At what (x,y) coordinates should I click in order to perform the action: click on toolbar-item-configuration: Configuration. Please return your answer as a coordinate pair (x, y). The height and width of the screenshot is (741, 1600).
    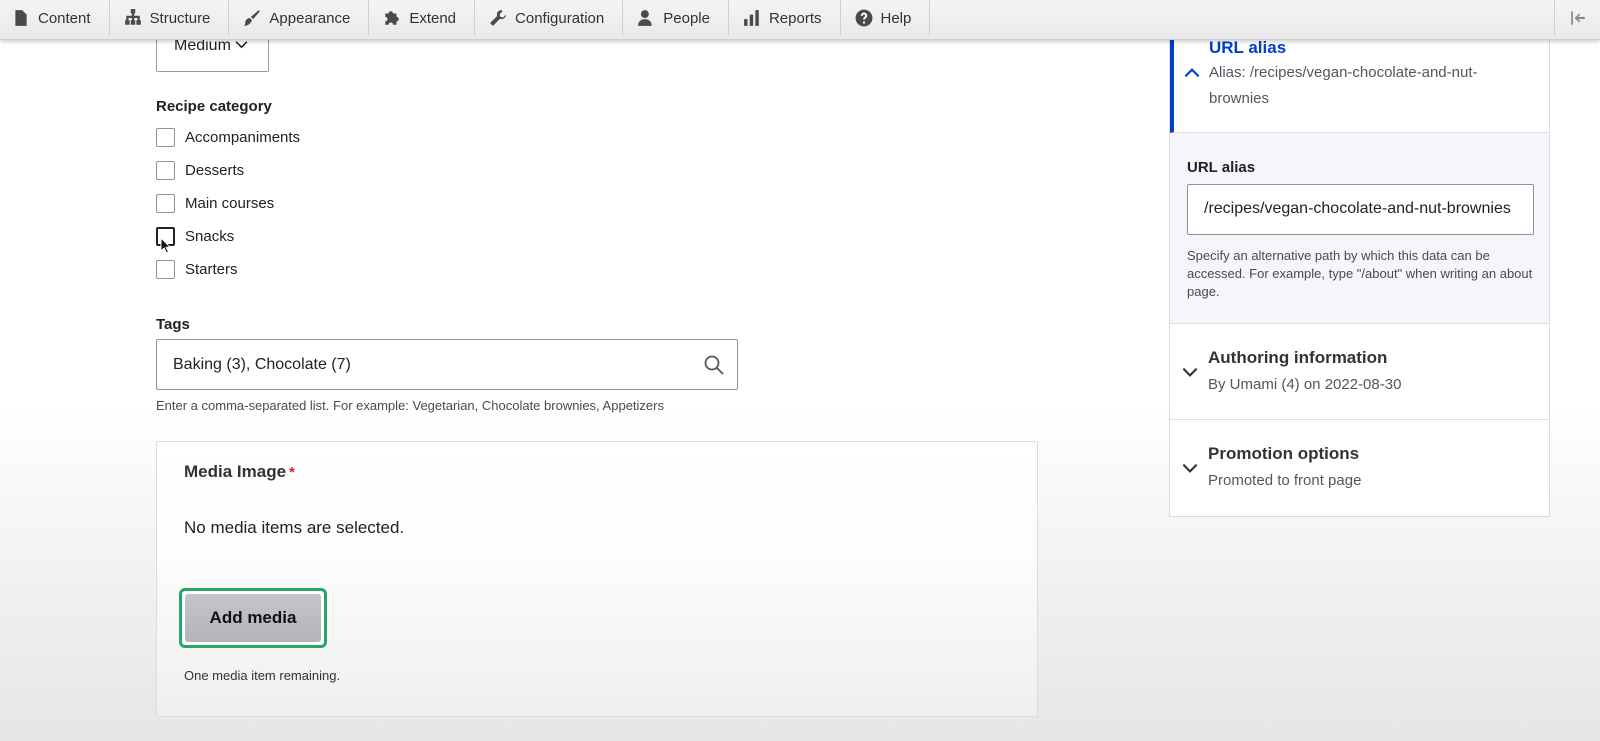
    Looking at the image, I should click on (549, 18).